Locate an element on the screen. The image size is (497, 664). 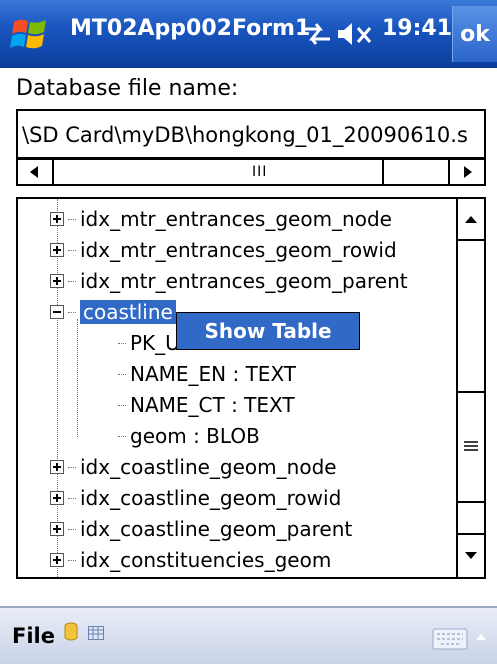
tree-guide-line-child is located at coordinates (77, 378).